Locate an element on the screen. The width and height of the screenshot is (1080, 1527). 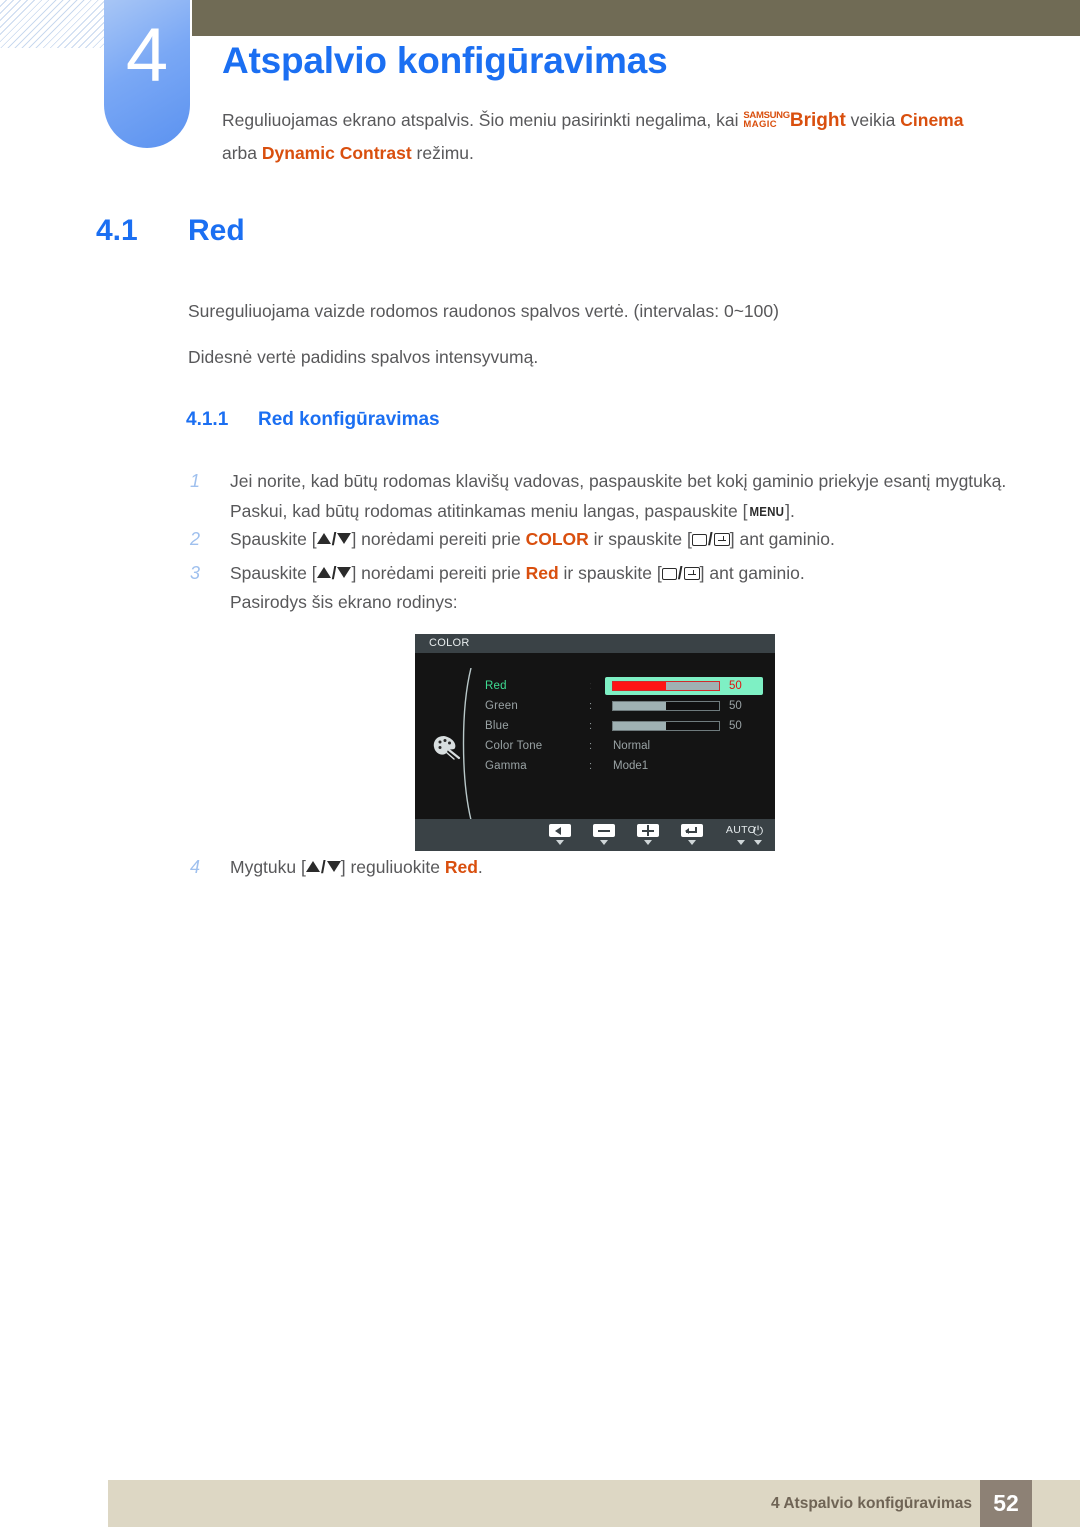
step-4-index: 4 is located at coordinates (195, 867).